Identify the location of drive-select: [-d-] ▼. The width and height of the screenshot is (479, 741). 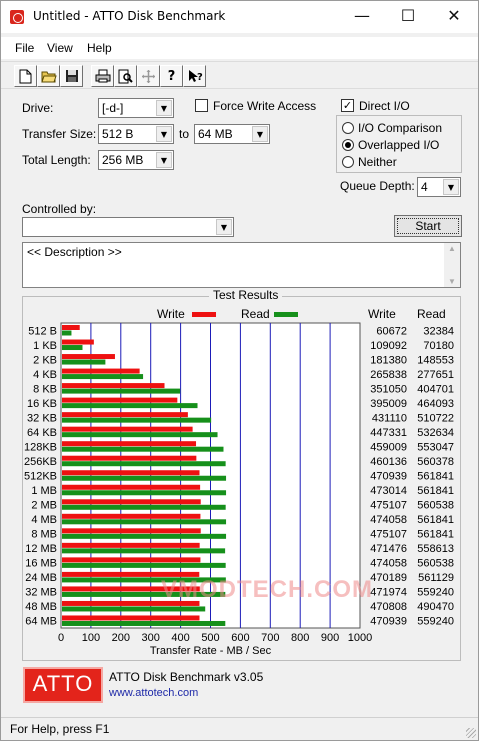
(136, 108).